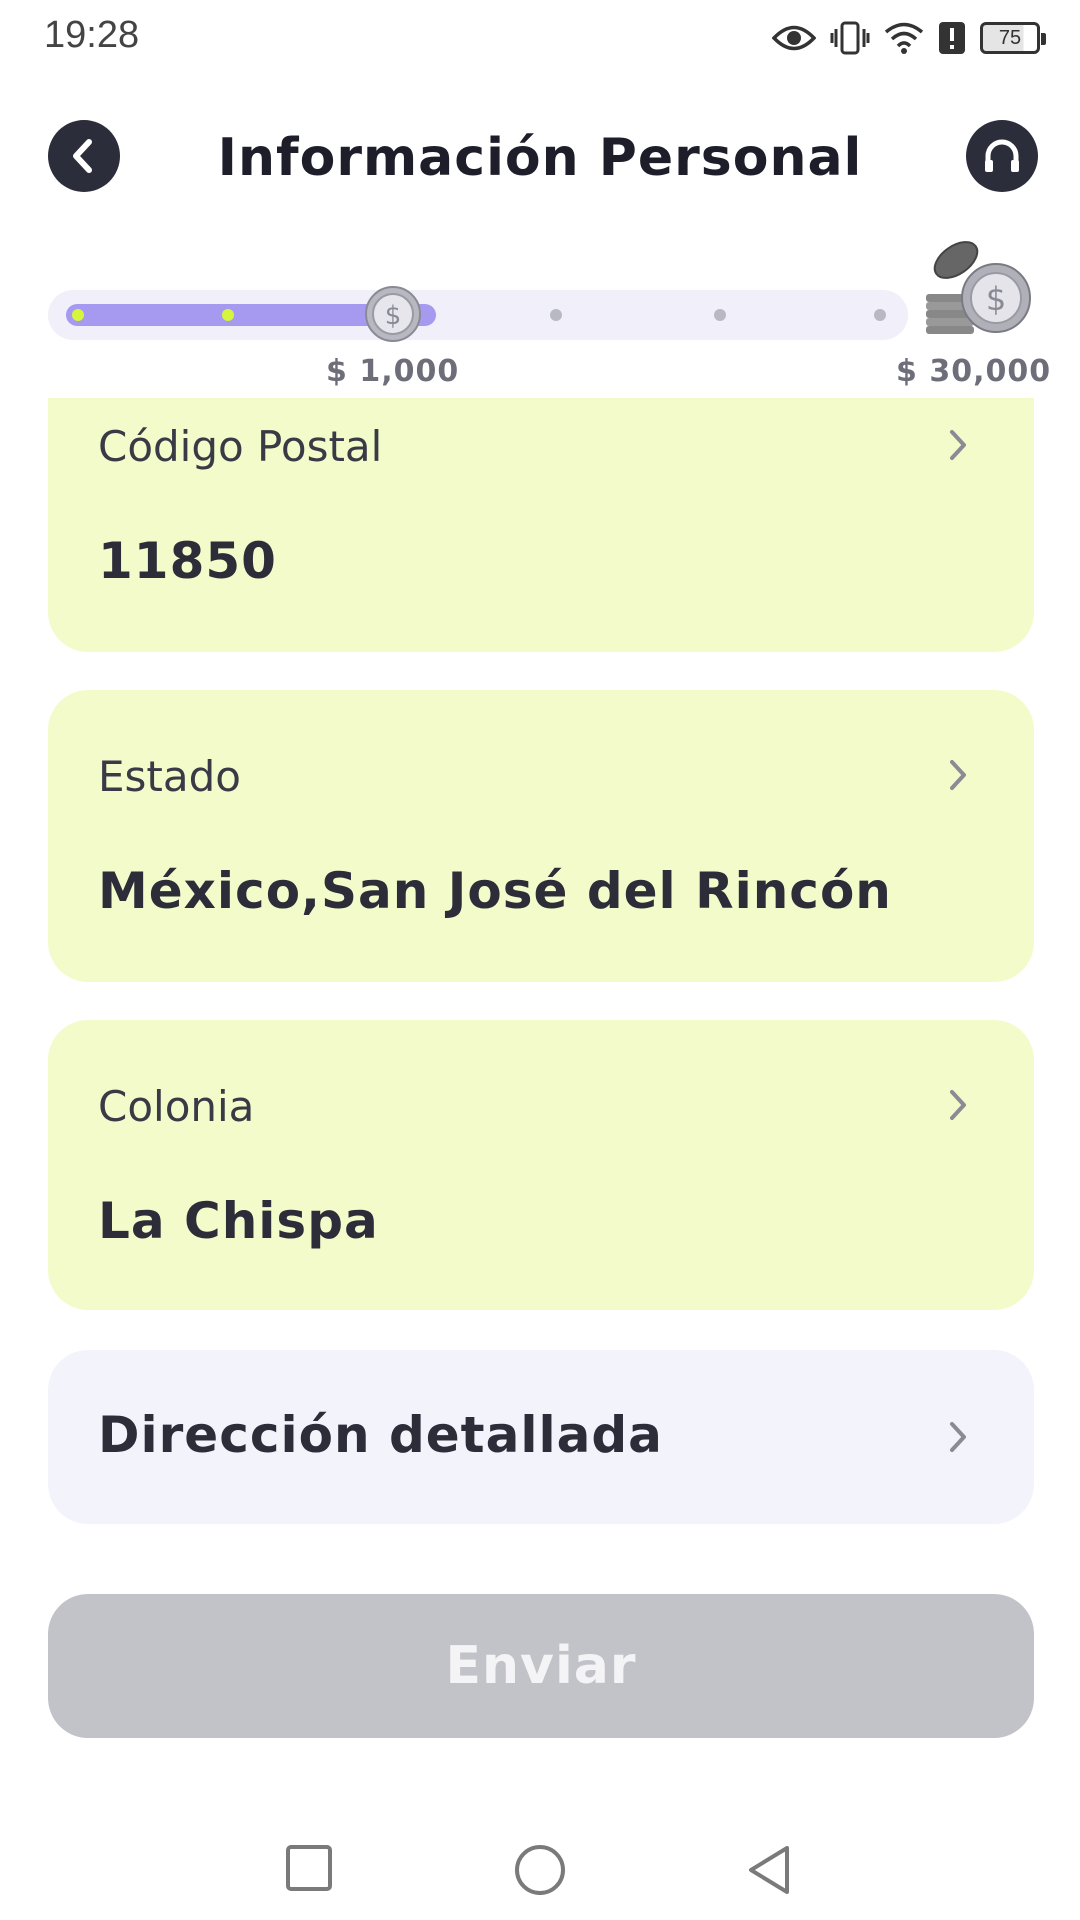 This screenshot has width=1080, height=1920. Describe the element at coordinates (240, 446) in the screenshot. I see `postal-code-label: Código Postal` at that location.